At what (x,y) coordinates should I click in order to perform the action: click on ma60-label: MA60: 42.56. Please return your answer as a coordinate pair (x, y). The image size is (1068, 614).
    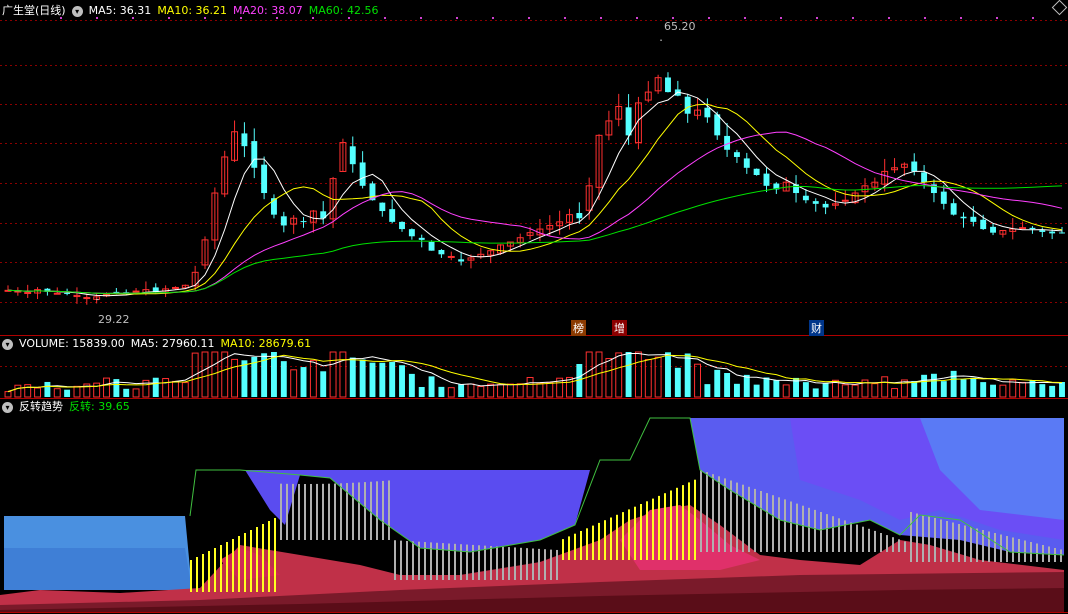
    Looking at the image, I should click on (343, 10).